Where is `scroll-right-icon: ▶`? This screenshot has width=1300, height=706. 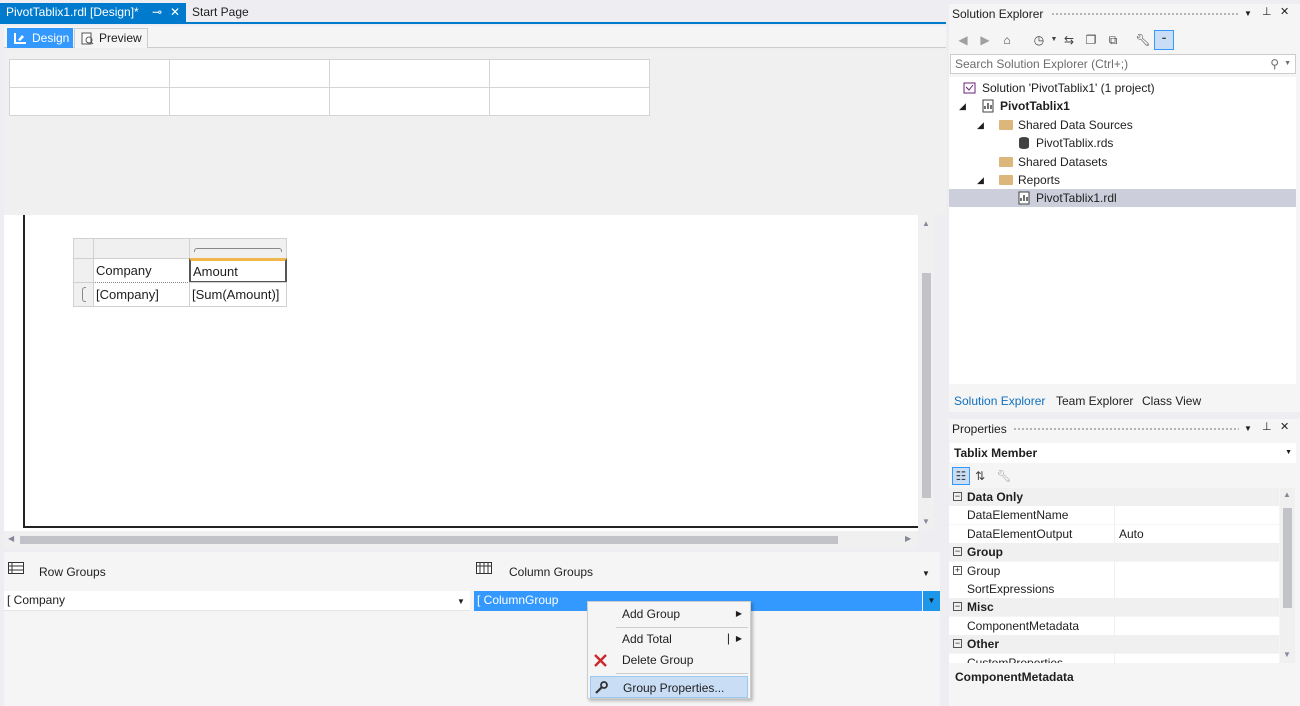
scroll-right-icon: ▶ is located at coordinates (908, 538).